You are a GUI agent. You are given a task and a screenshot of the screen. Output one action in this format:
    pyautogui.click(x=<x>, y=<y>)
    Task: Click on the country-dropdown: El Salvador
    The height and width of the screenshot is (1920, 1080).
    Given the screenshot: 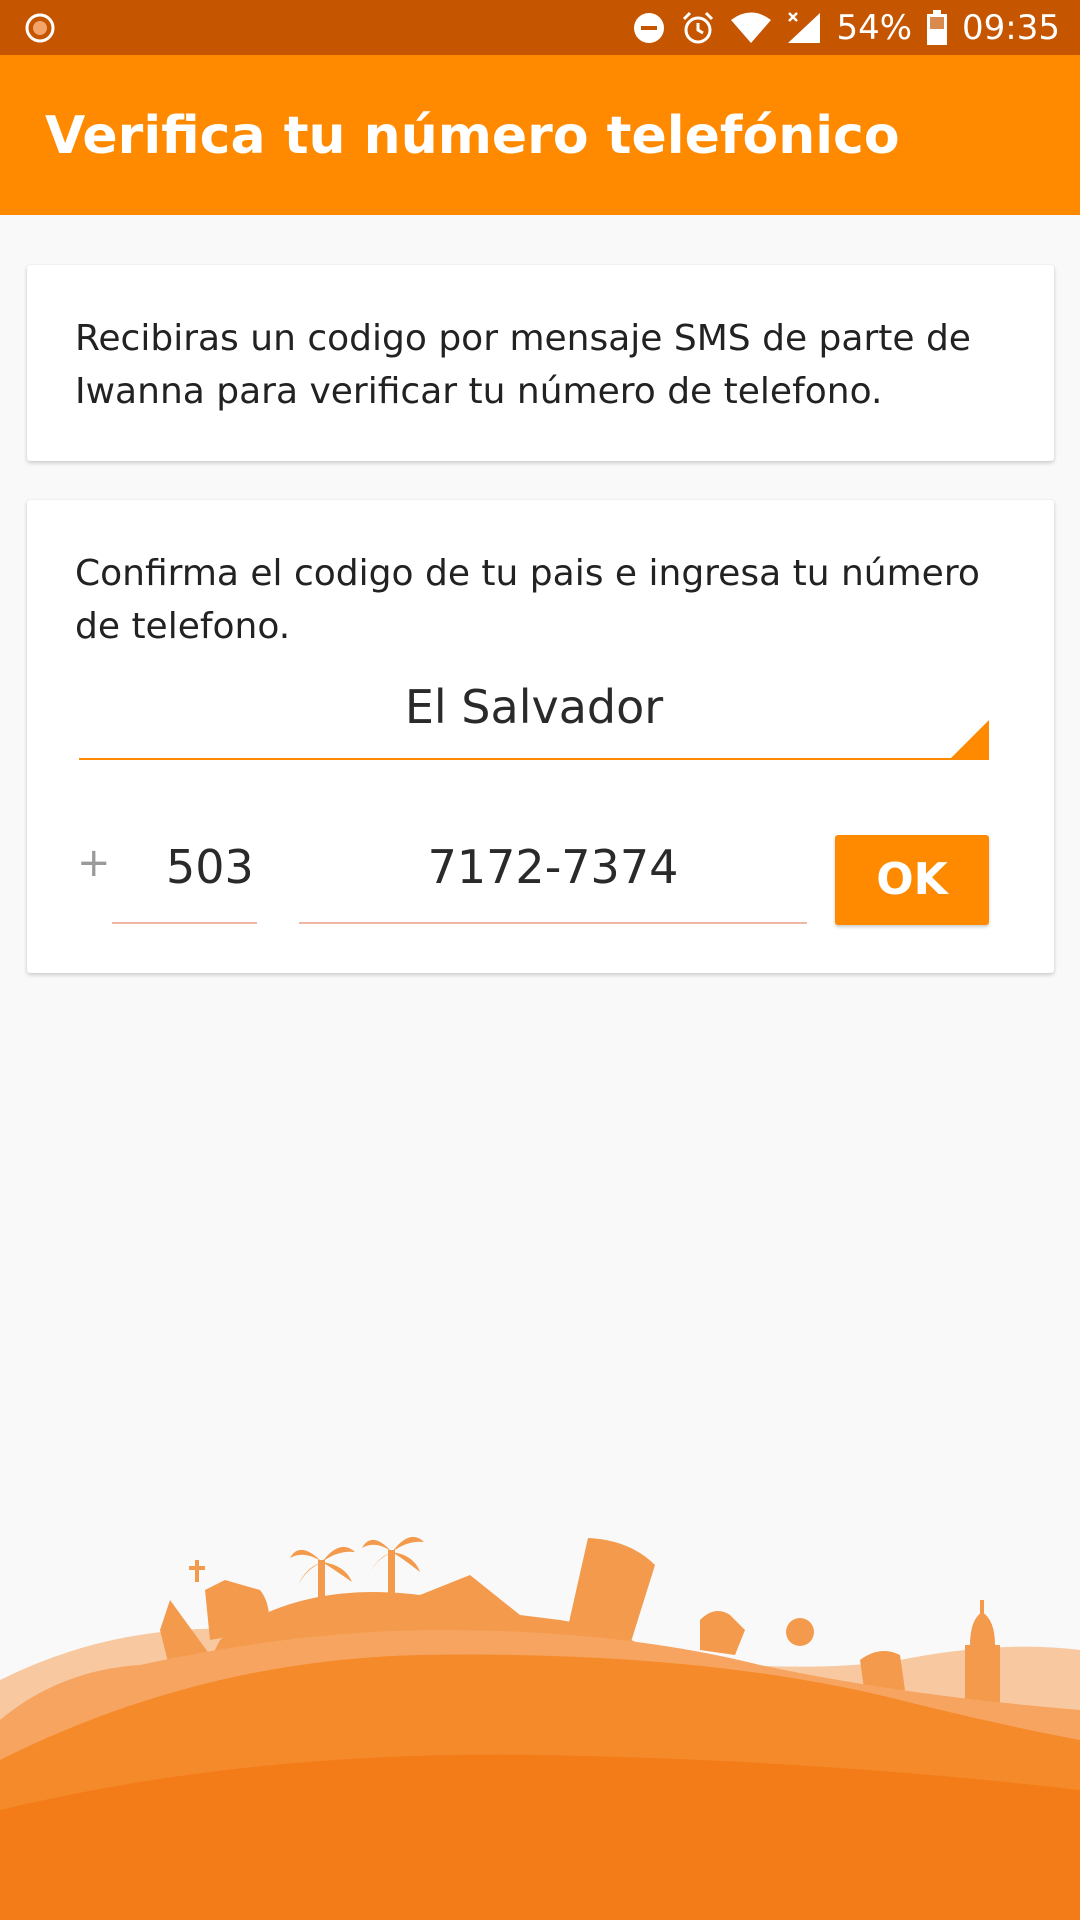 What is the action you would take?
    pyautogui.click(x=534, y=715)
    